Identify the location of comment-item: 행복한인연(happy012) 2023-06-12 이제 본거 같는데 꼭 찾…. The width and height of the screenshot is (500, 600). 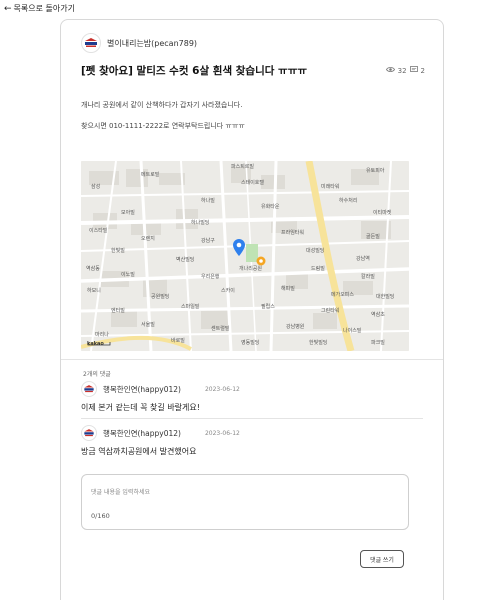
(252, 397).